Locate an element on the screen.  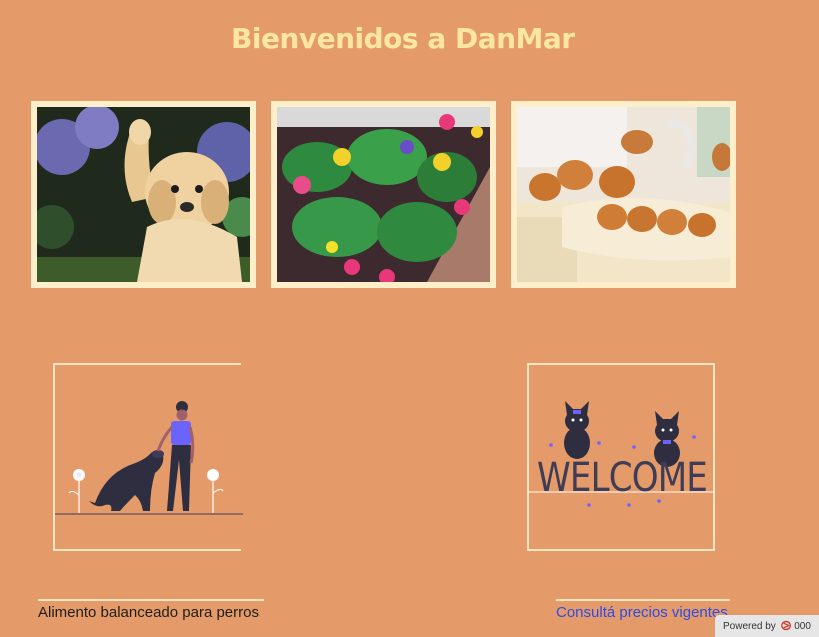
puppies-photo-frame is located at coordinates (623, 194).